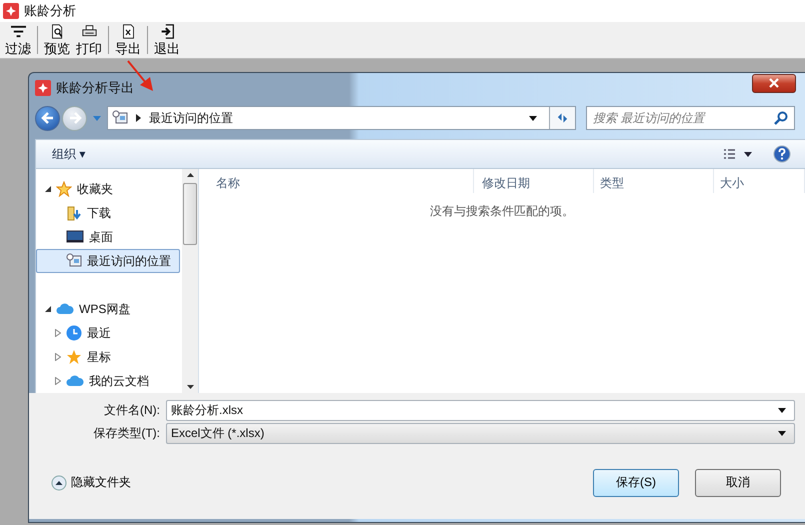  What do you see at coordinates (108, 381) in the screenshot?
I see `tree-item: 我的云文档` at bounding box center [108, 381].